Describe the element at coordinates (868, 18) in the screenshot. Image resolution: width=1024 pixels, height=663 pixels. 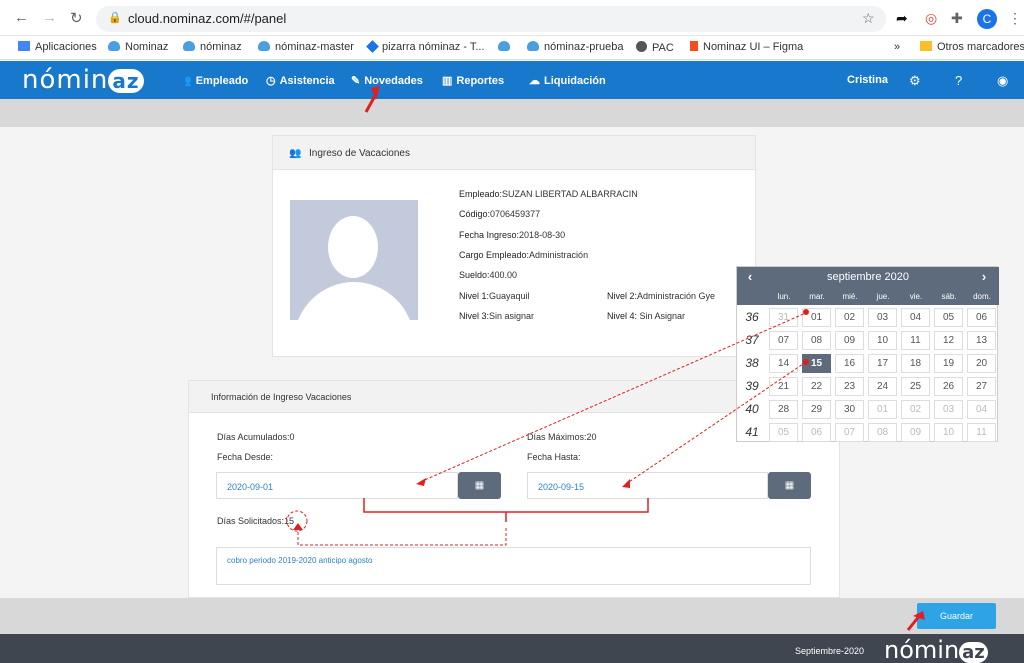
I see `star-icon: ☆` at that location.